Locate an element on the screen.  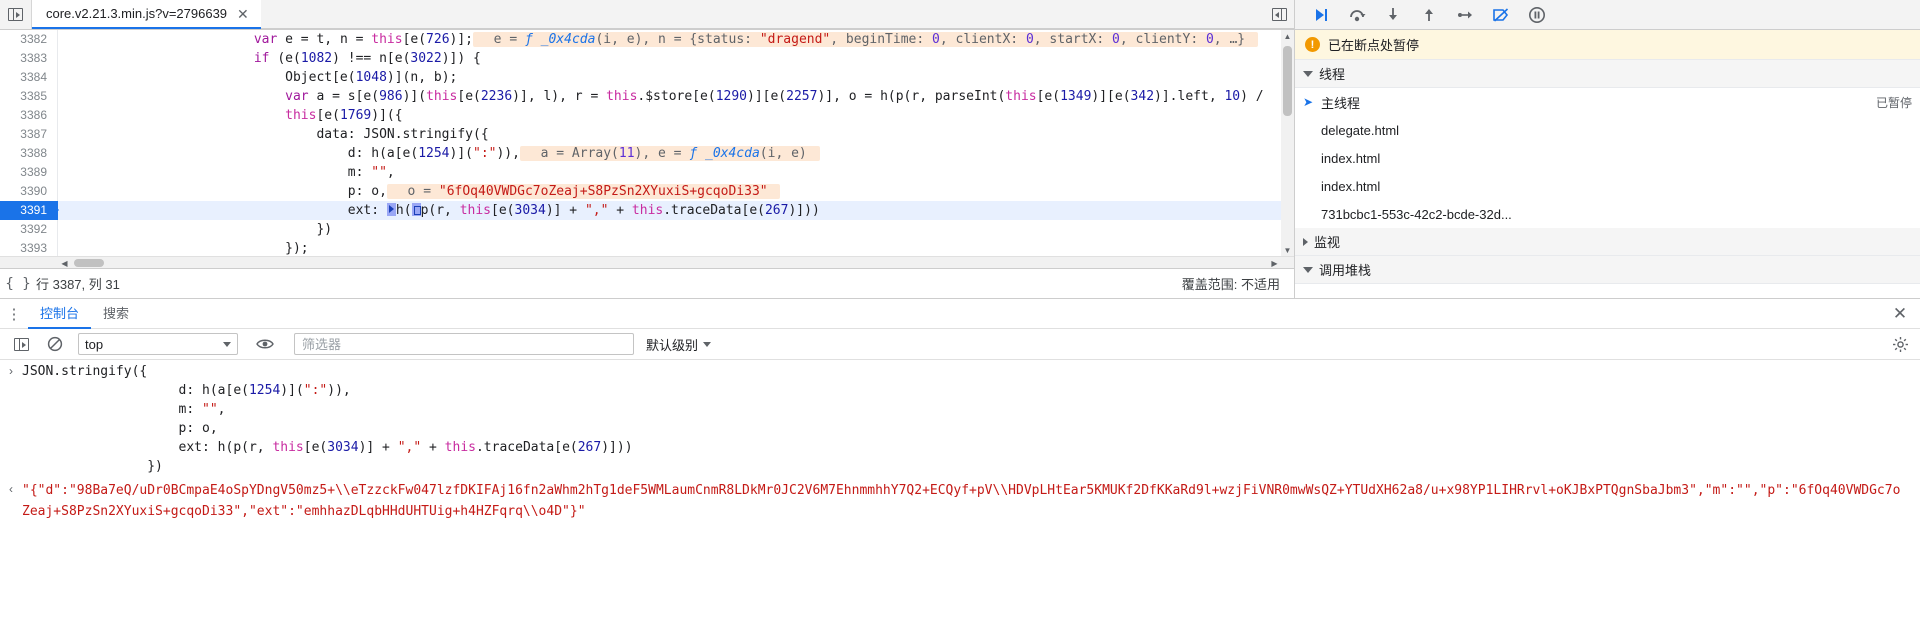
more-tools-icon: ⋮ is located at coordinates (14, 314).